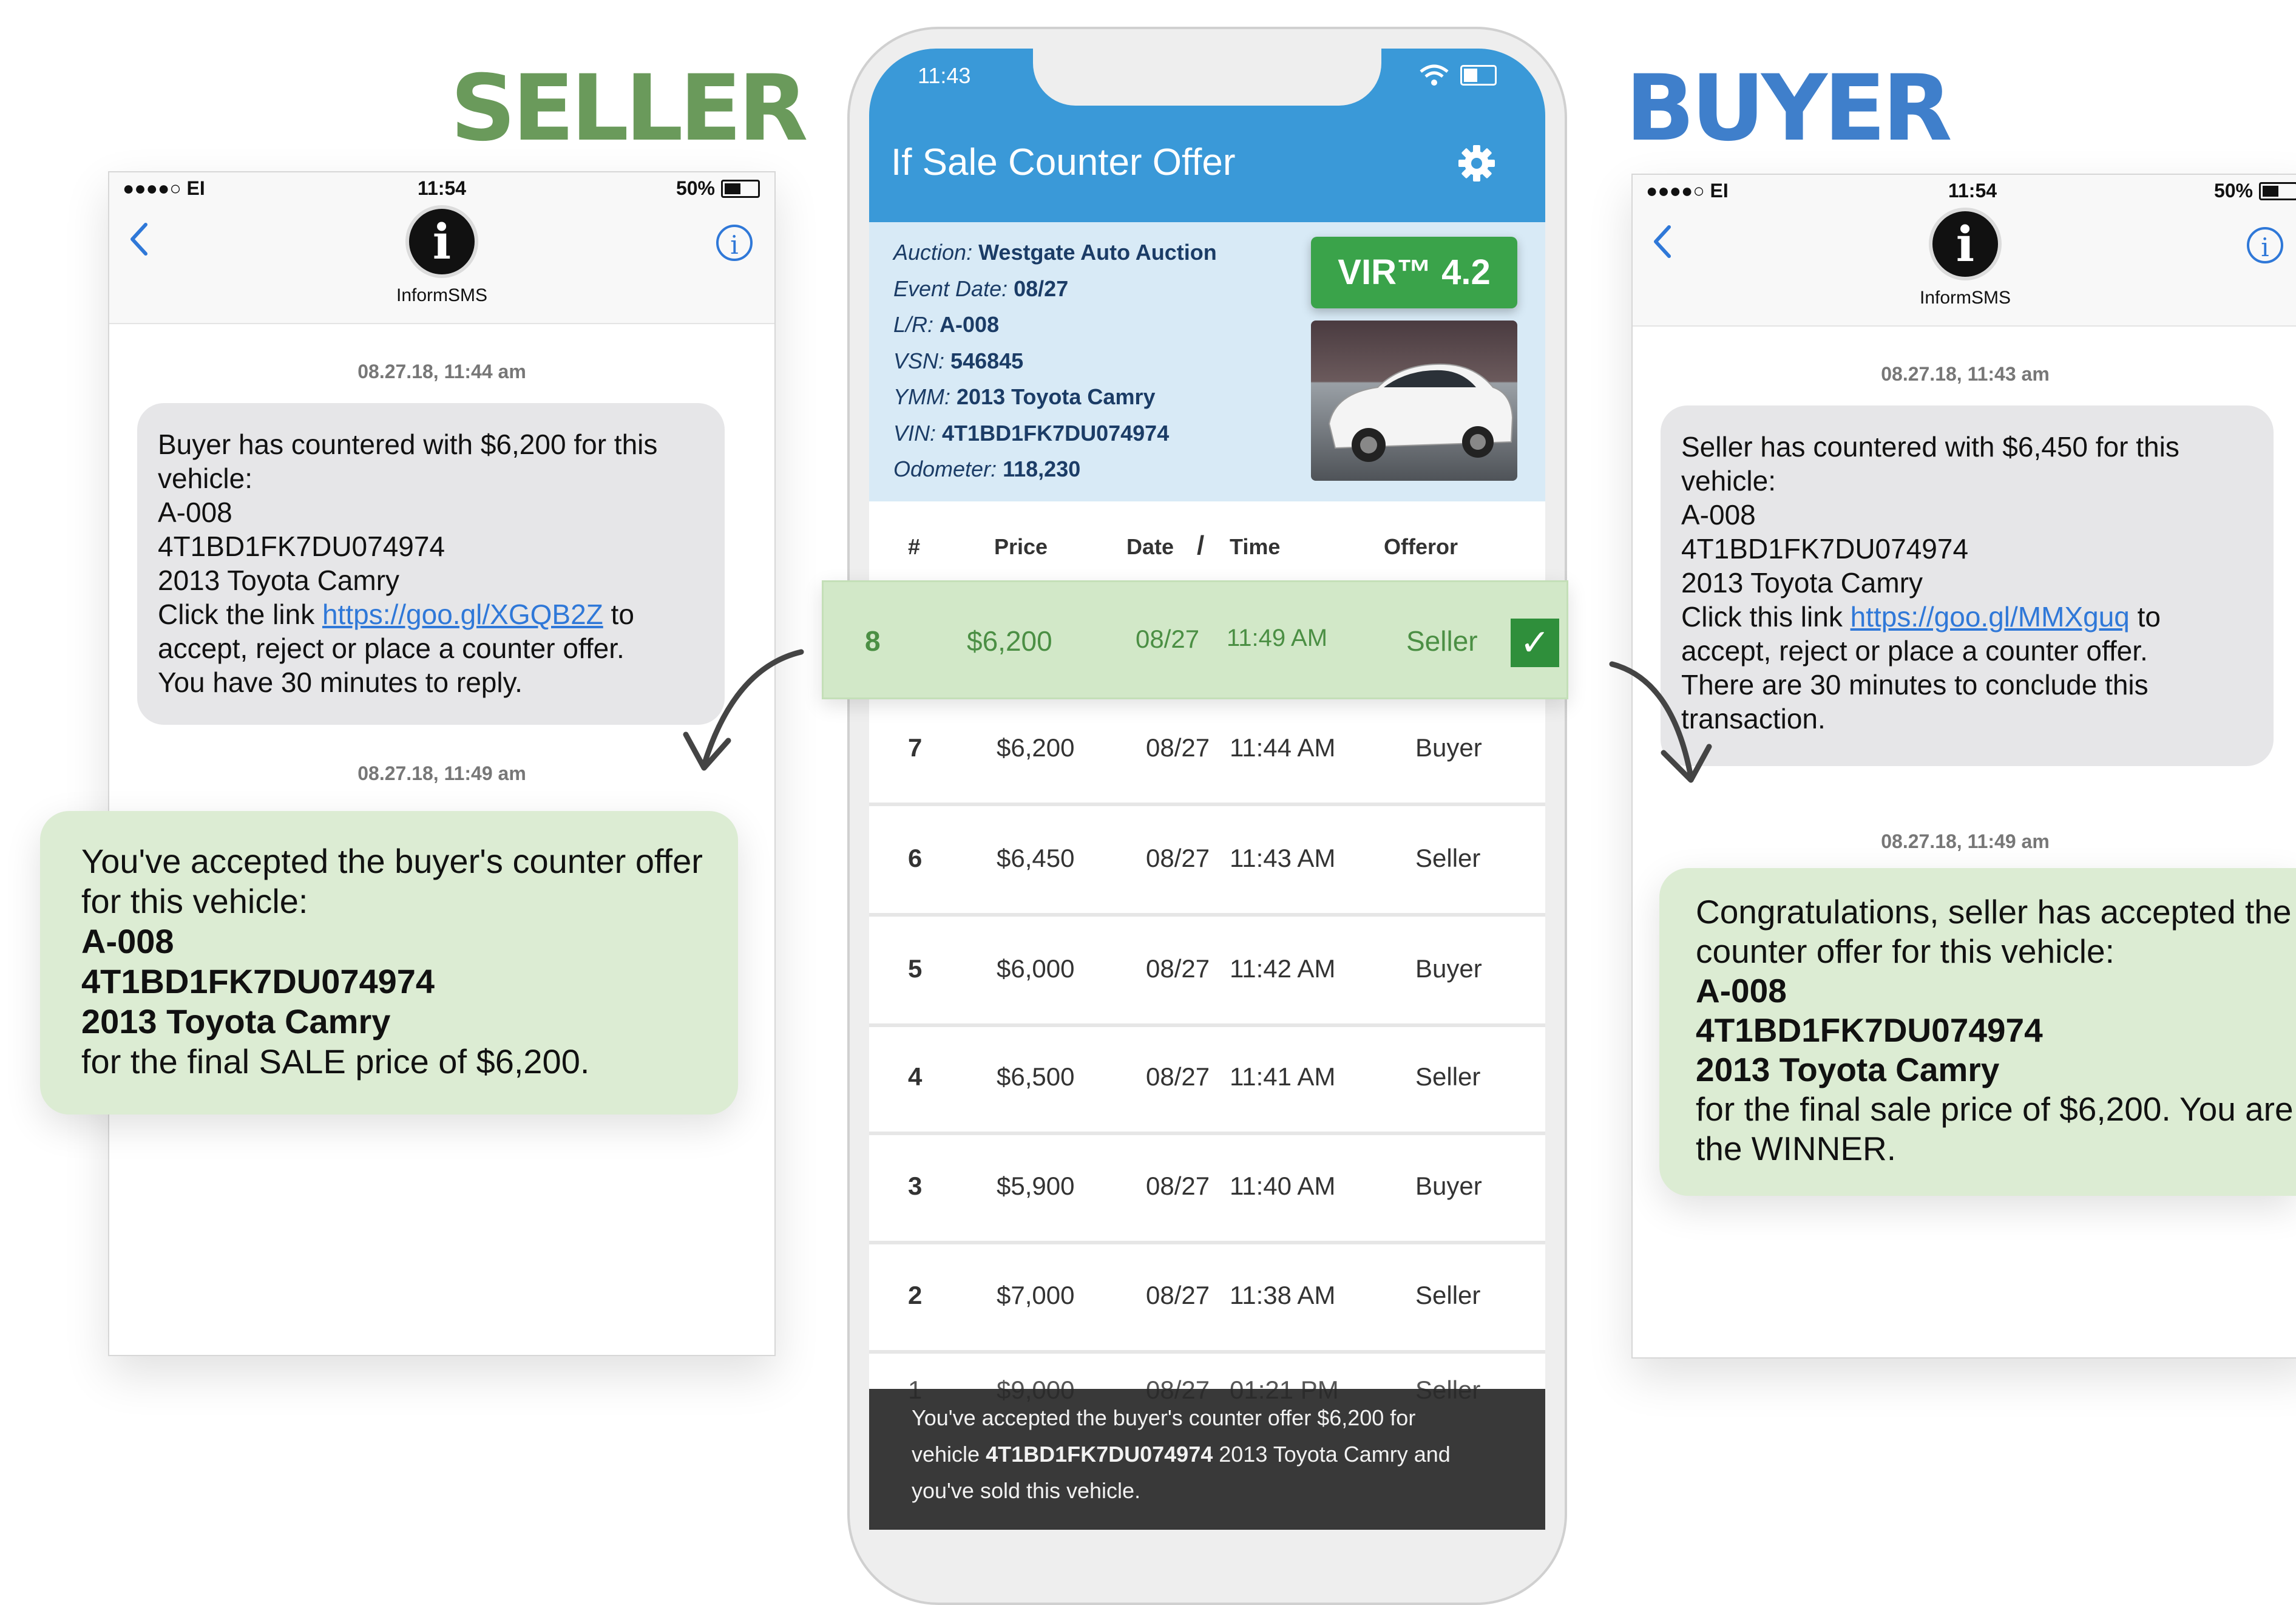 The height and width of the screenshot is (1605, 2296). I want to click on table-row: 4 $6,500 08/27 11:41 AM Seller, so click(1207, 1080).